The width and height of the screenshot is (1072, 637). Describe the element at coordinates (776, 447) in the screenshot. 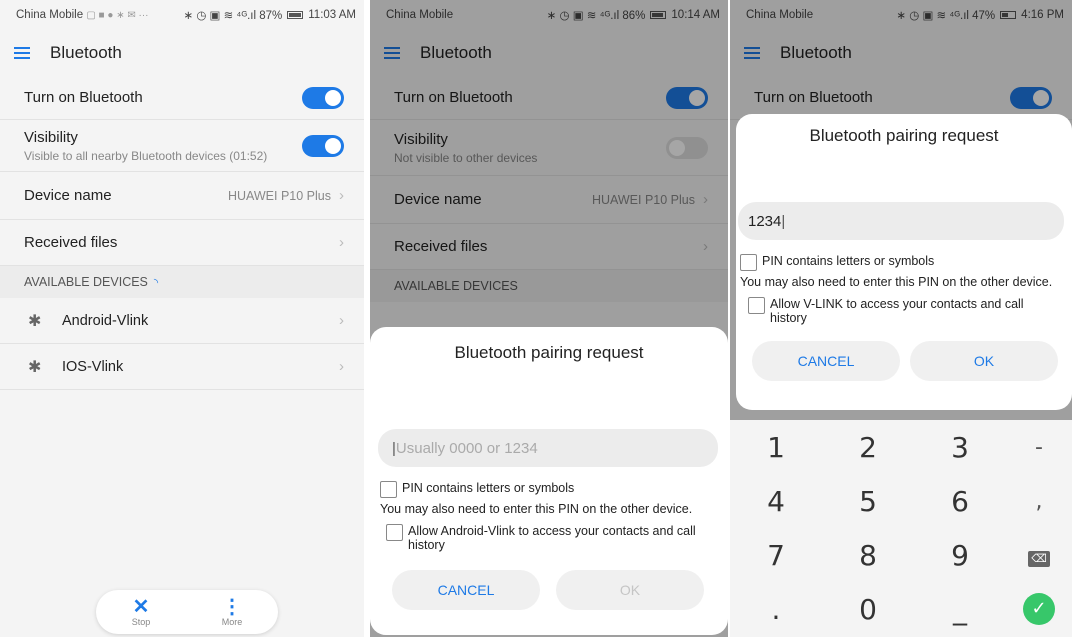

I see `key-1: 1` at that location.